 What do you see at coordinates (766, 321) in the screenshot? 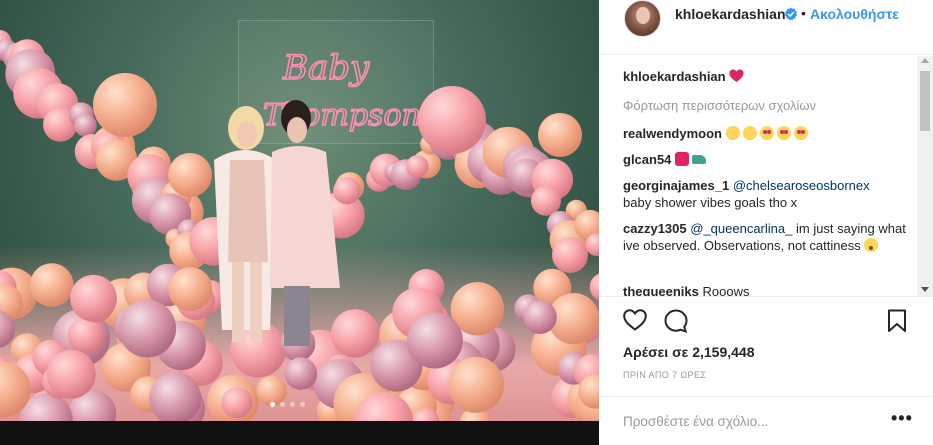
I see `post-actions` at bounding box center [766, 321].